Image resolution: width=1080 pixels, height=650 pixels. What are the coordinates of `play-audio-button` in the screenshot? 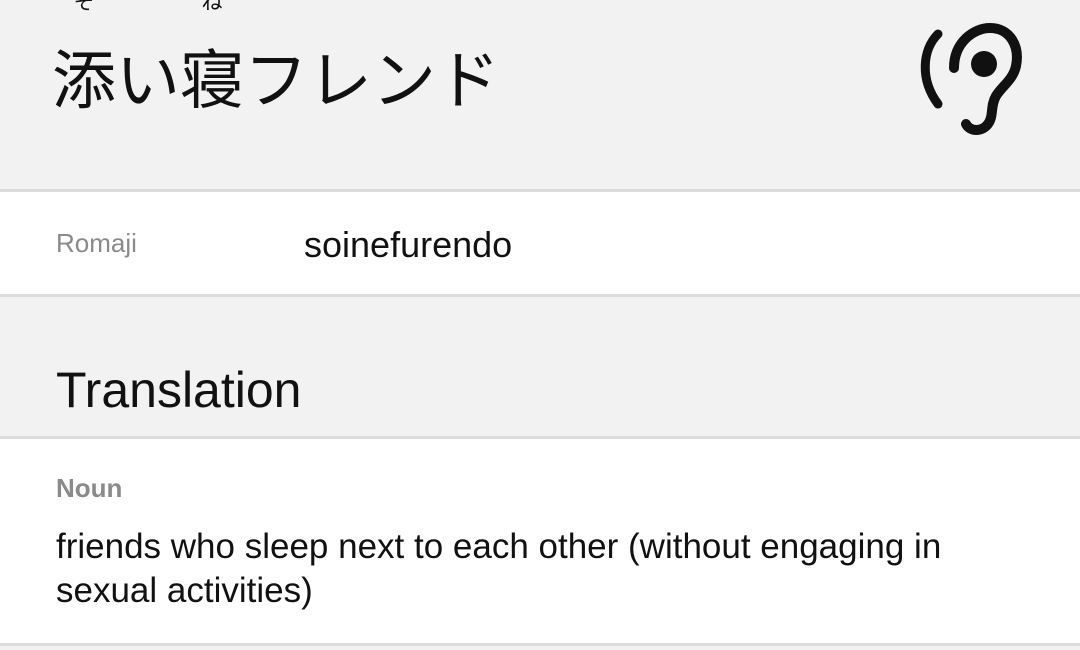 It's located at (972, 78).